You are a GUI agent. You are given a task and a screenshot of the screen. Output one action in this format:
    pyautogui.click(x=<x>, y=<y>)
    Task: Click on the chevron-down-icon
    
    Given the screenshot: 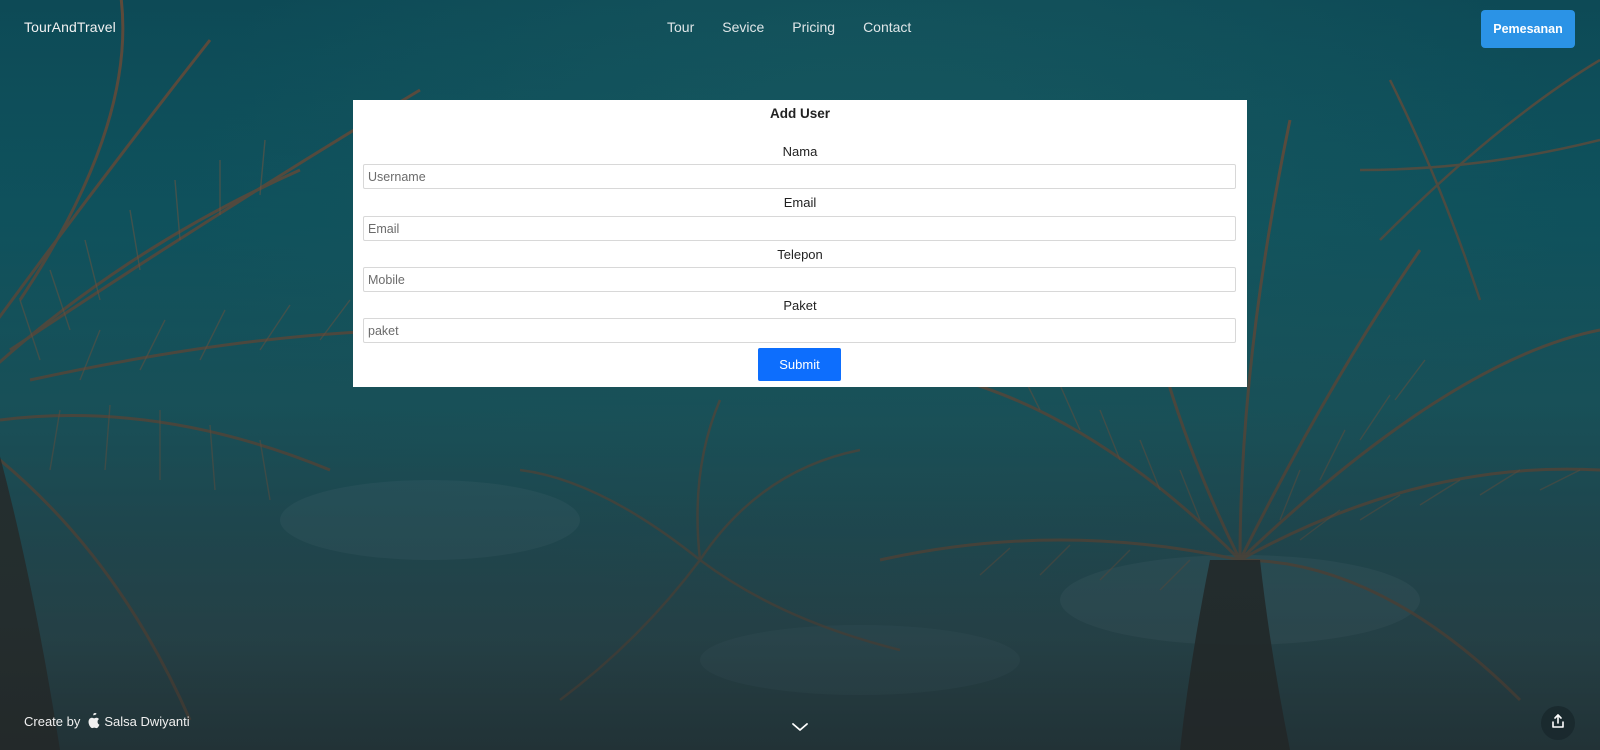 What is the action you would take?
    pyautogui.click(x=800, y=727)
    